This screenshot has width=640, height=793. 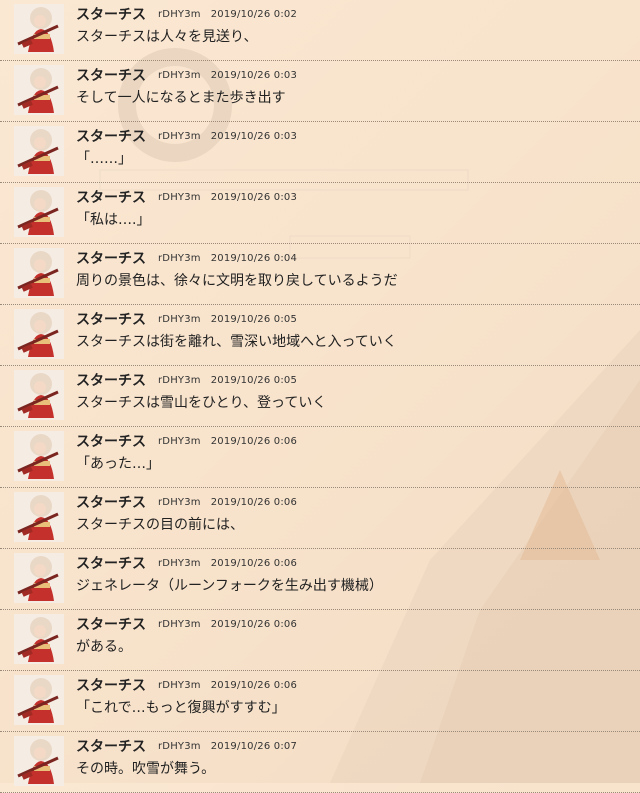 What do you see at coordinates (181, 98) in the screenshot?
I see `message-text: そして一人になるとまた歩き出す` at bounding box center [181, 98].